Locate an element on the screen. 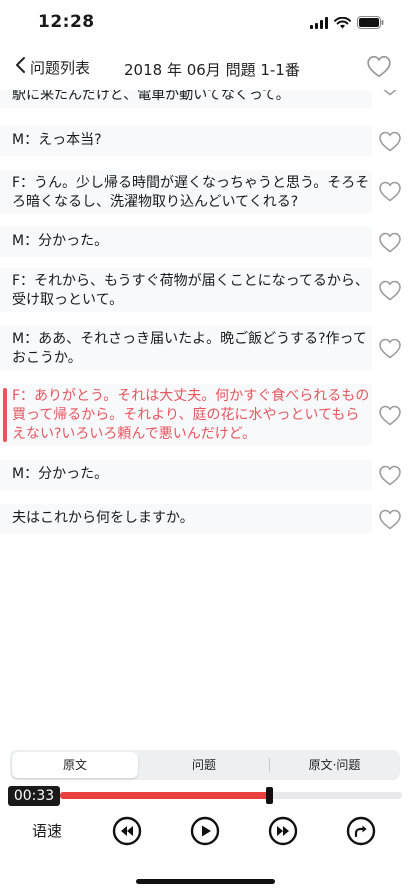 The image size is (410, 892). play-icon is located at coordinates (205, 831).